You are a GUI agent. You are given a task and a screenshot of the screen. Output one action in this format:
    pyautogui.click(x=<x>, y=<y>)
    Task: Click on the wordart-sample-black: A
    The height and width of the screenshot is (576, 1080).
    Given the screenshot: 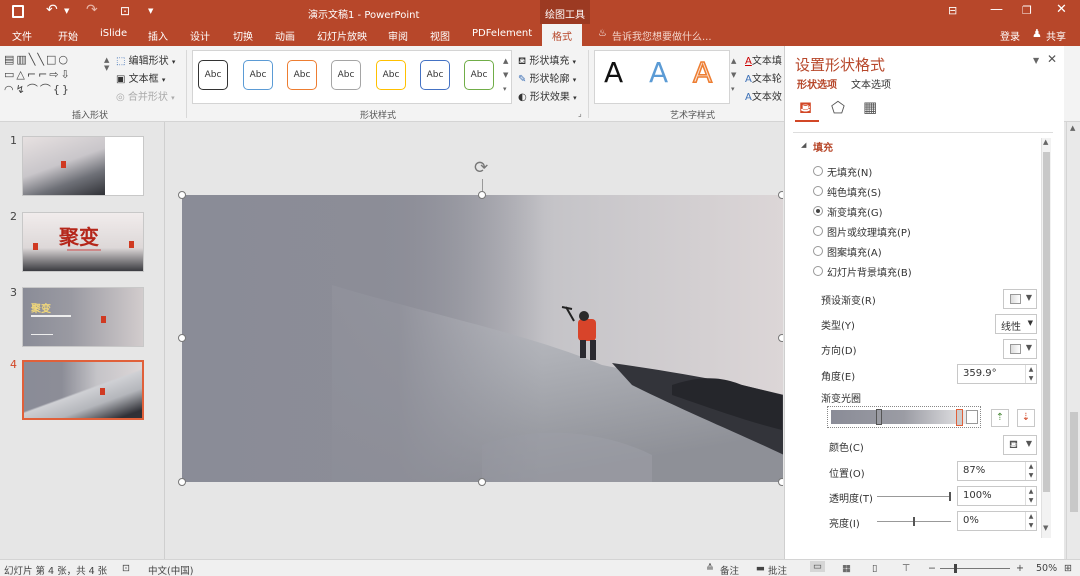 What is the action you would take?
    pyautogui.click(x=613, y=72)
    